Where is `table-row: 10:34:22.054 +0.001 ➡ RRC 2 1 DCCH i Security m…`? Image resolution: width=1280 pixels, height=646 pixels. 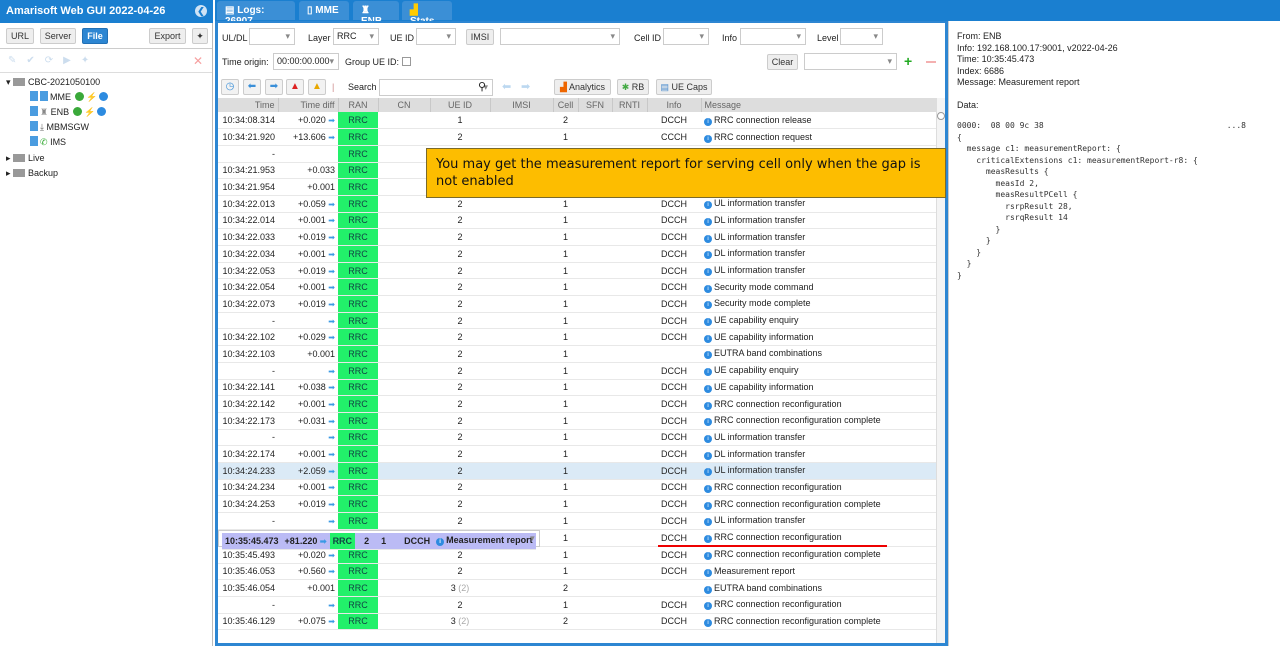
table-row: 10:34:22.054 +0.001 ➡ RRC 2 1 DCCH i Security m… is located at coordinates (577, 287).